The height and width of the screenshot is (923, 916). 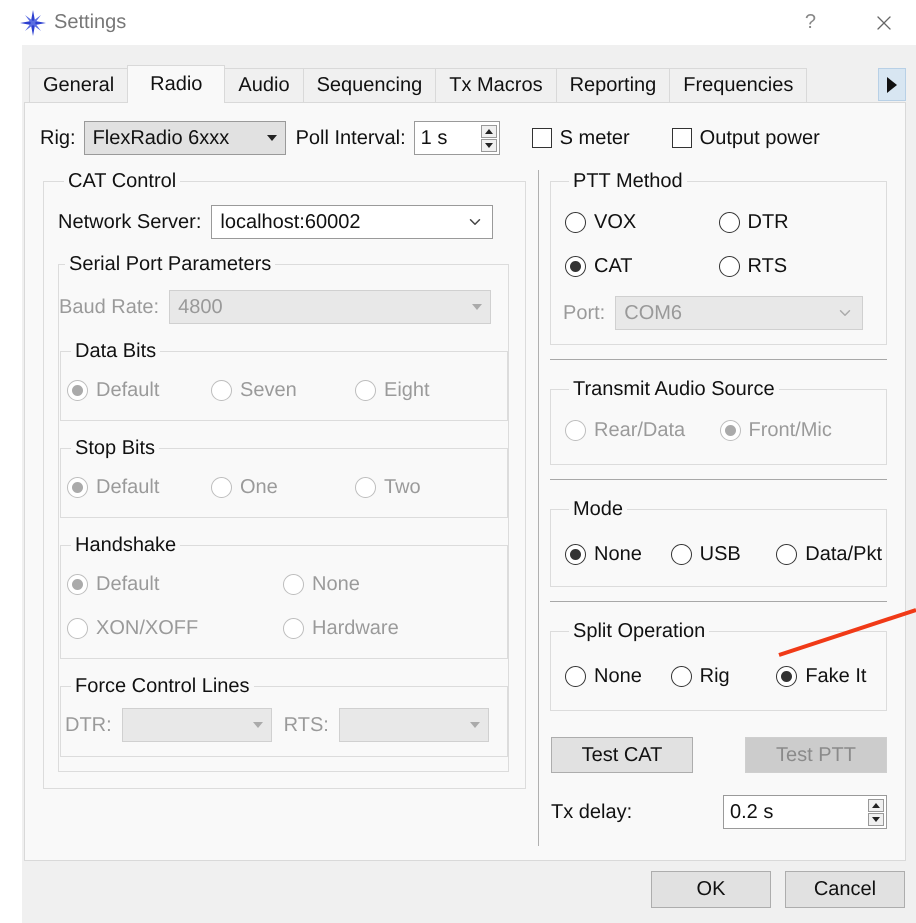 I want to click on radio-label: DTR, so click(x=768, y=222).